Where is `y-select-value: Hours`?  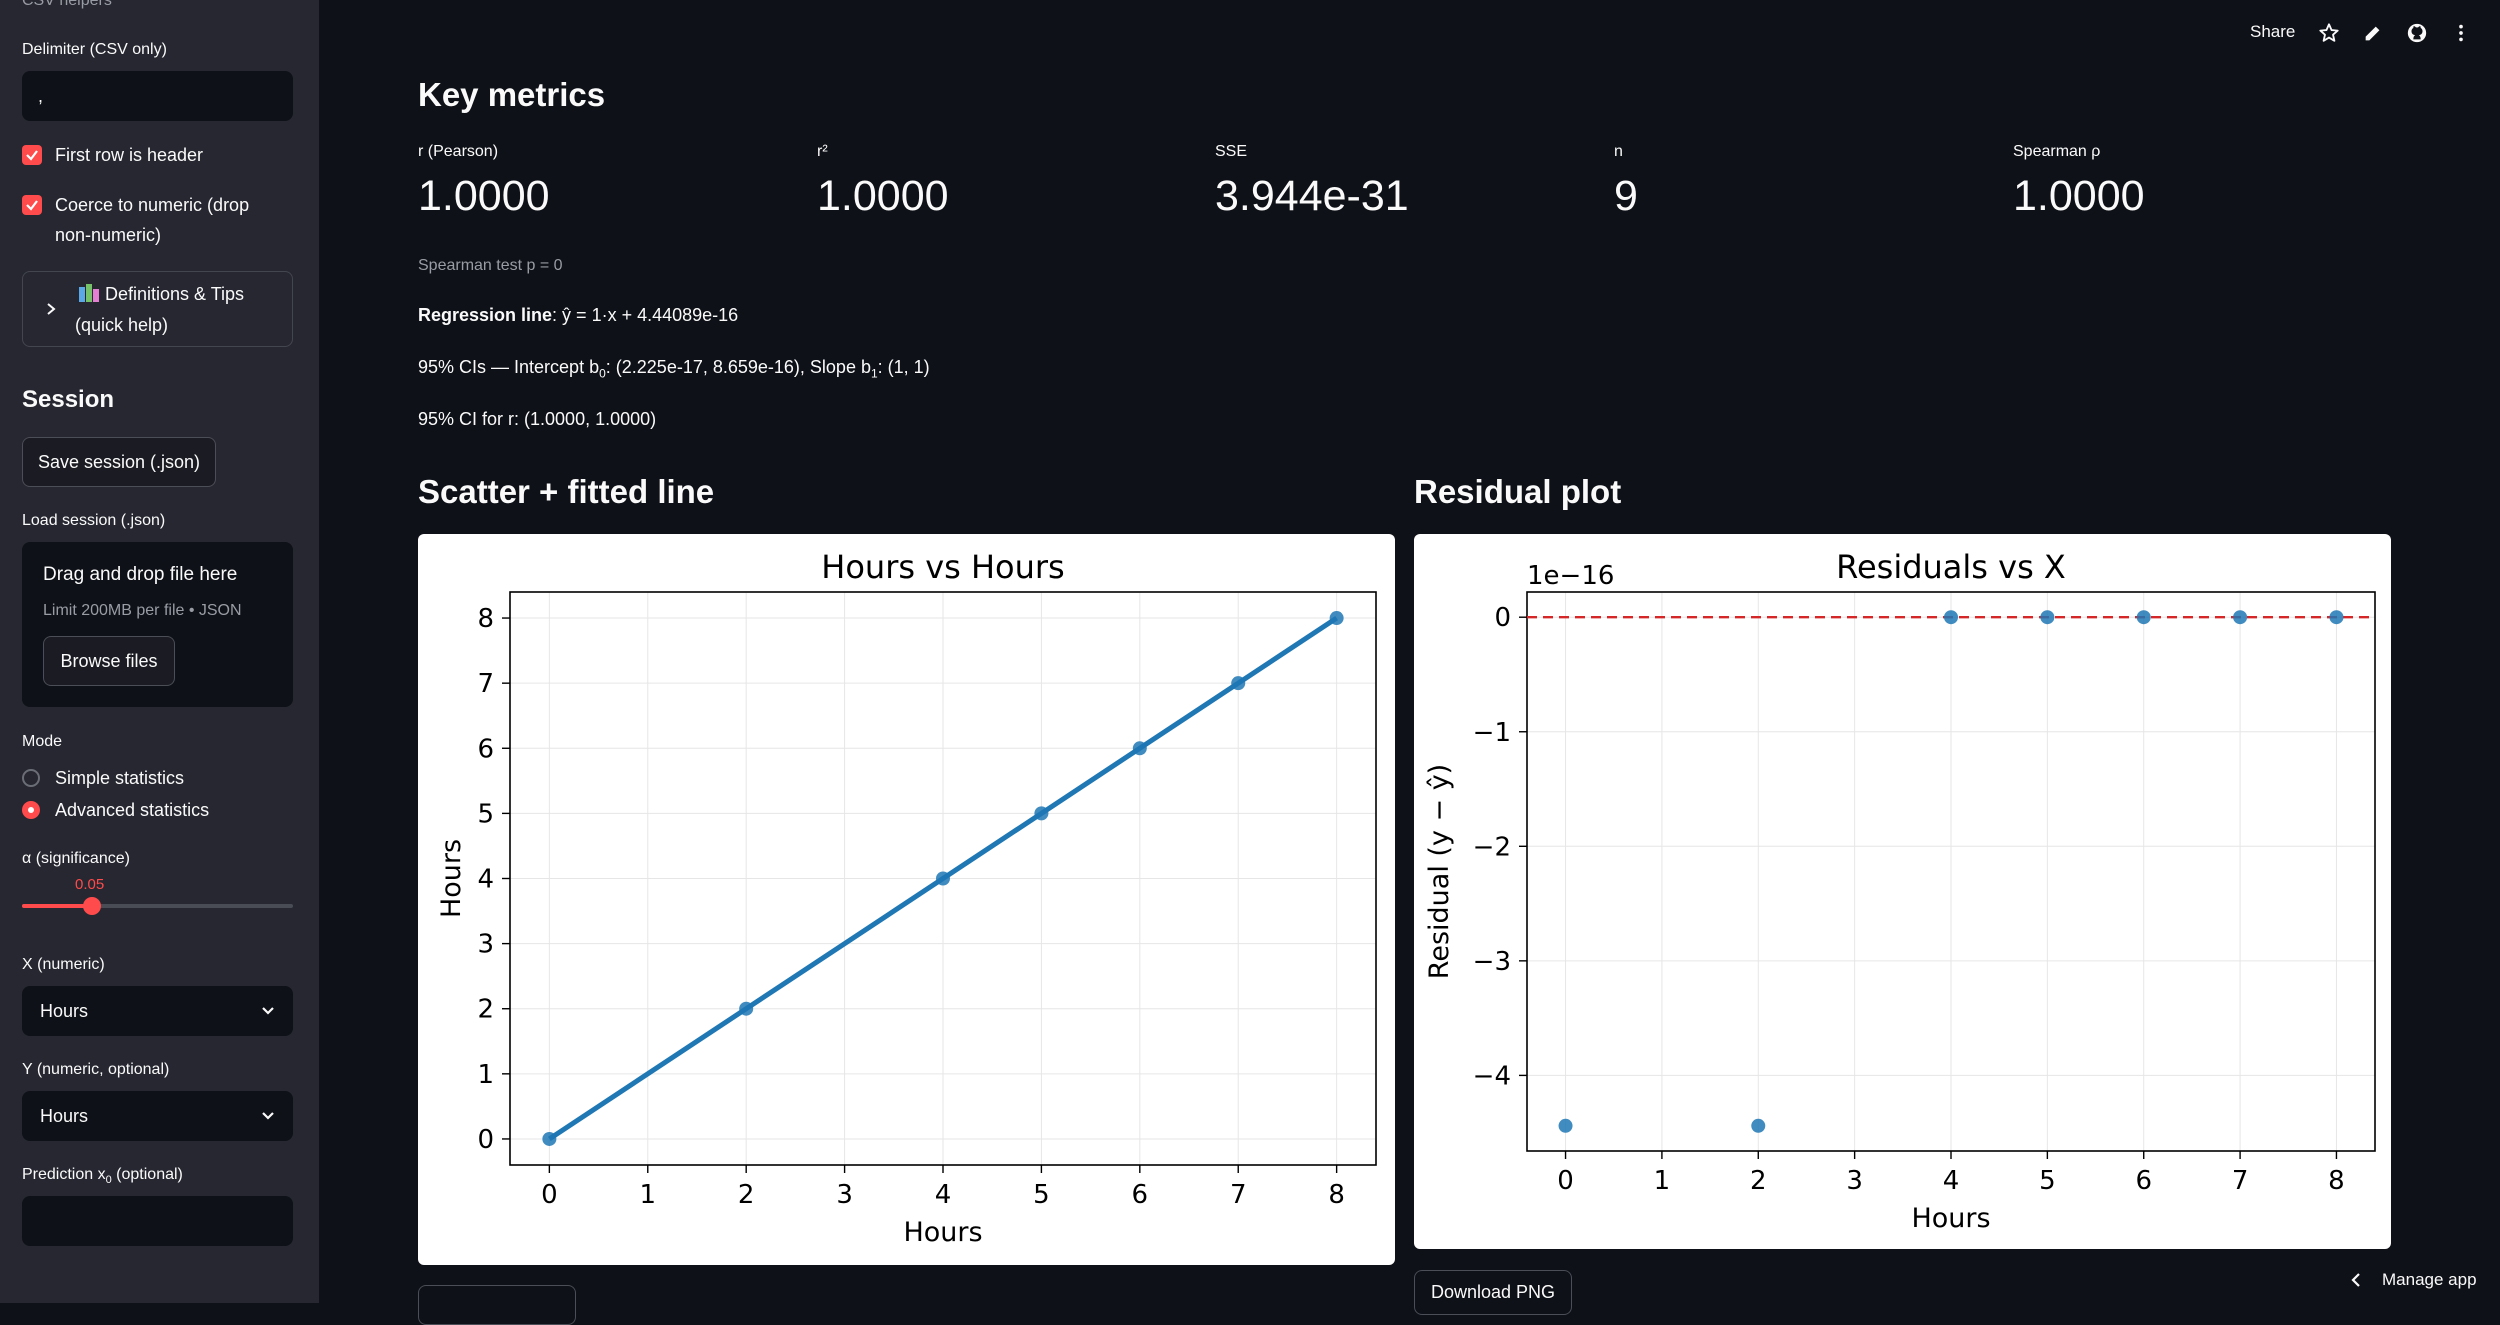
y-select-value: Hours is located at coordinates (64, 1115).